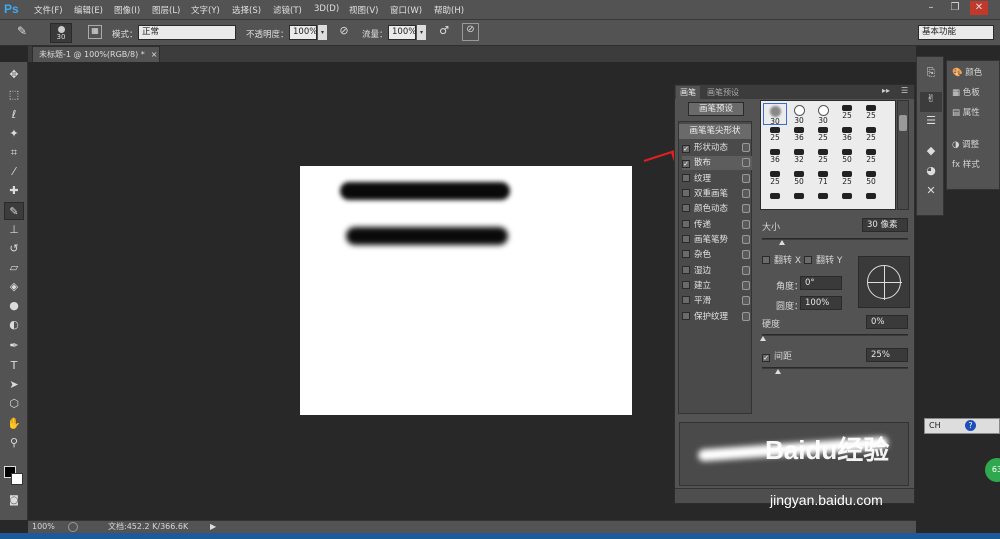 This screenshot has height=539, width=1000. What do you see at coordinates (14, 134) in the screenshot?
I see `quick-select-tool-icon: ✦` at bounding box center [14, 134].